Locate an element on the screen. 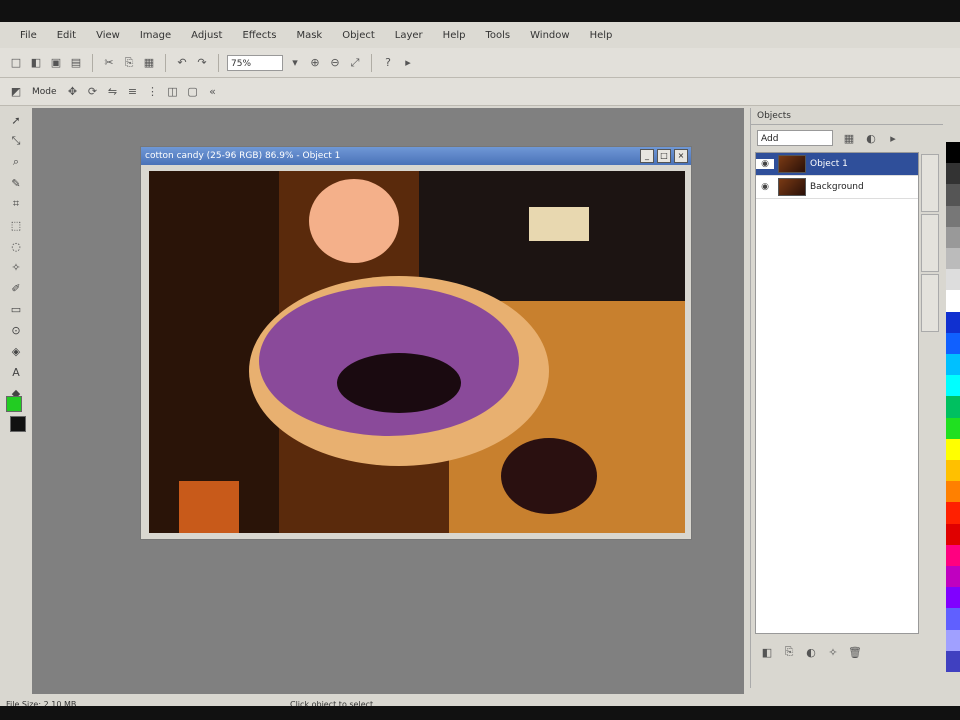 The height and width of the screenshot is (720, 960). flip-horizontal-icon: ⇋ is located at coordinates (113, 92).